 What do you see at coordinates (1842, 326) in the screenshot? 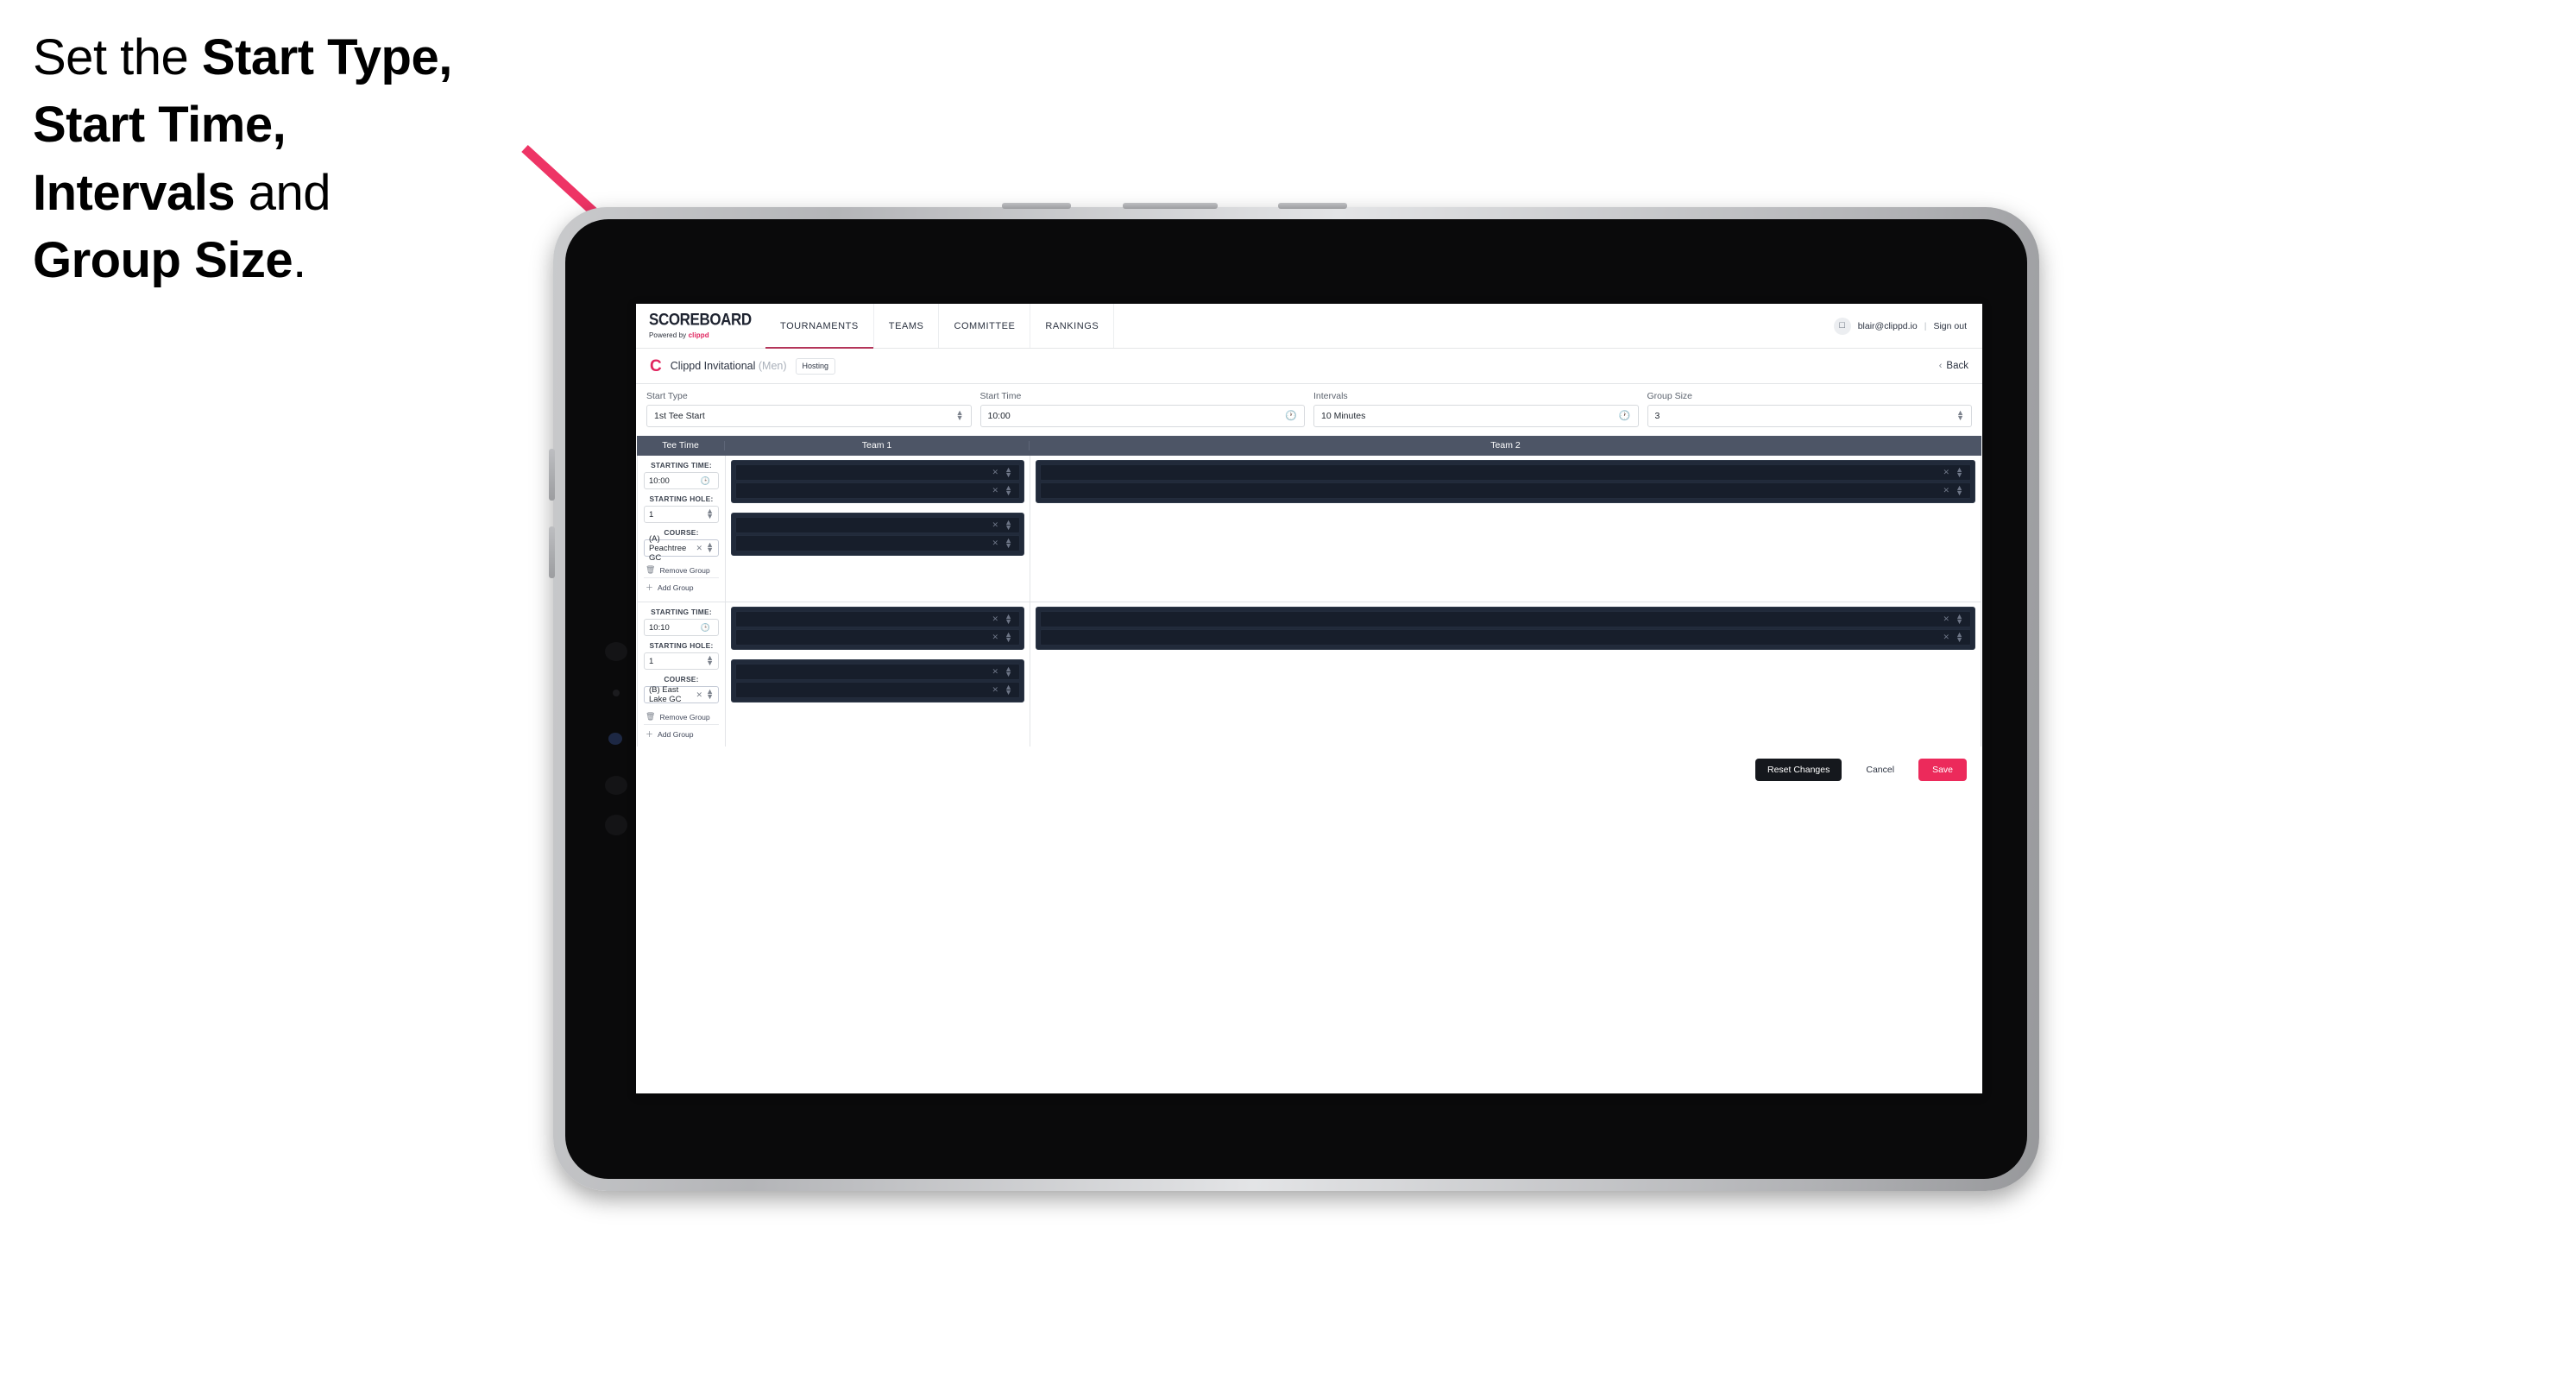
I see `user-avatar-icon: ☐` at bounding box center [1842, 326].